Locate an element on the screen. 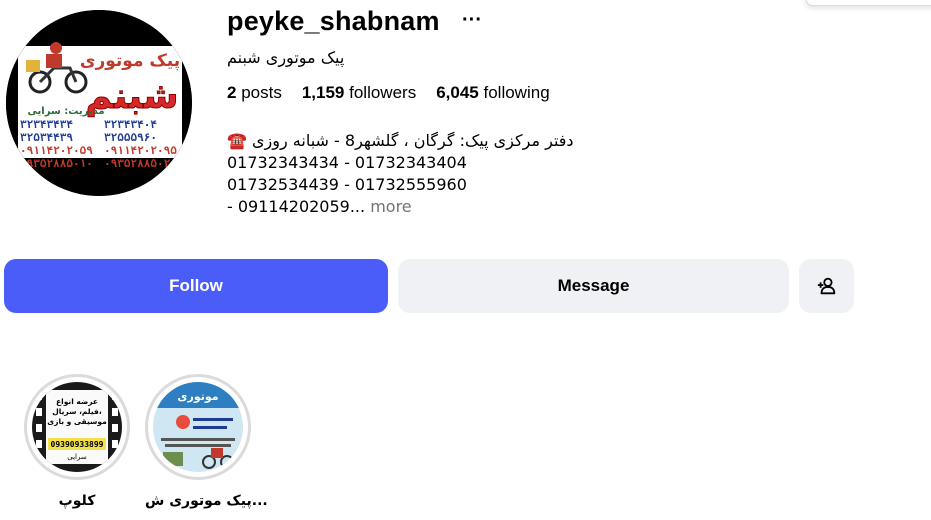  highlight-ring: موتوری is located at coordinates (198, 427).